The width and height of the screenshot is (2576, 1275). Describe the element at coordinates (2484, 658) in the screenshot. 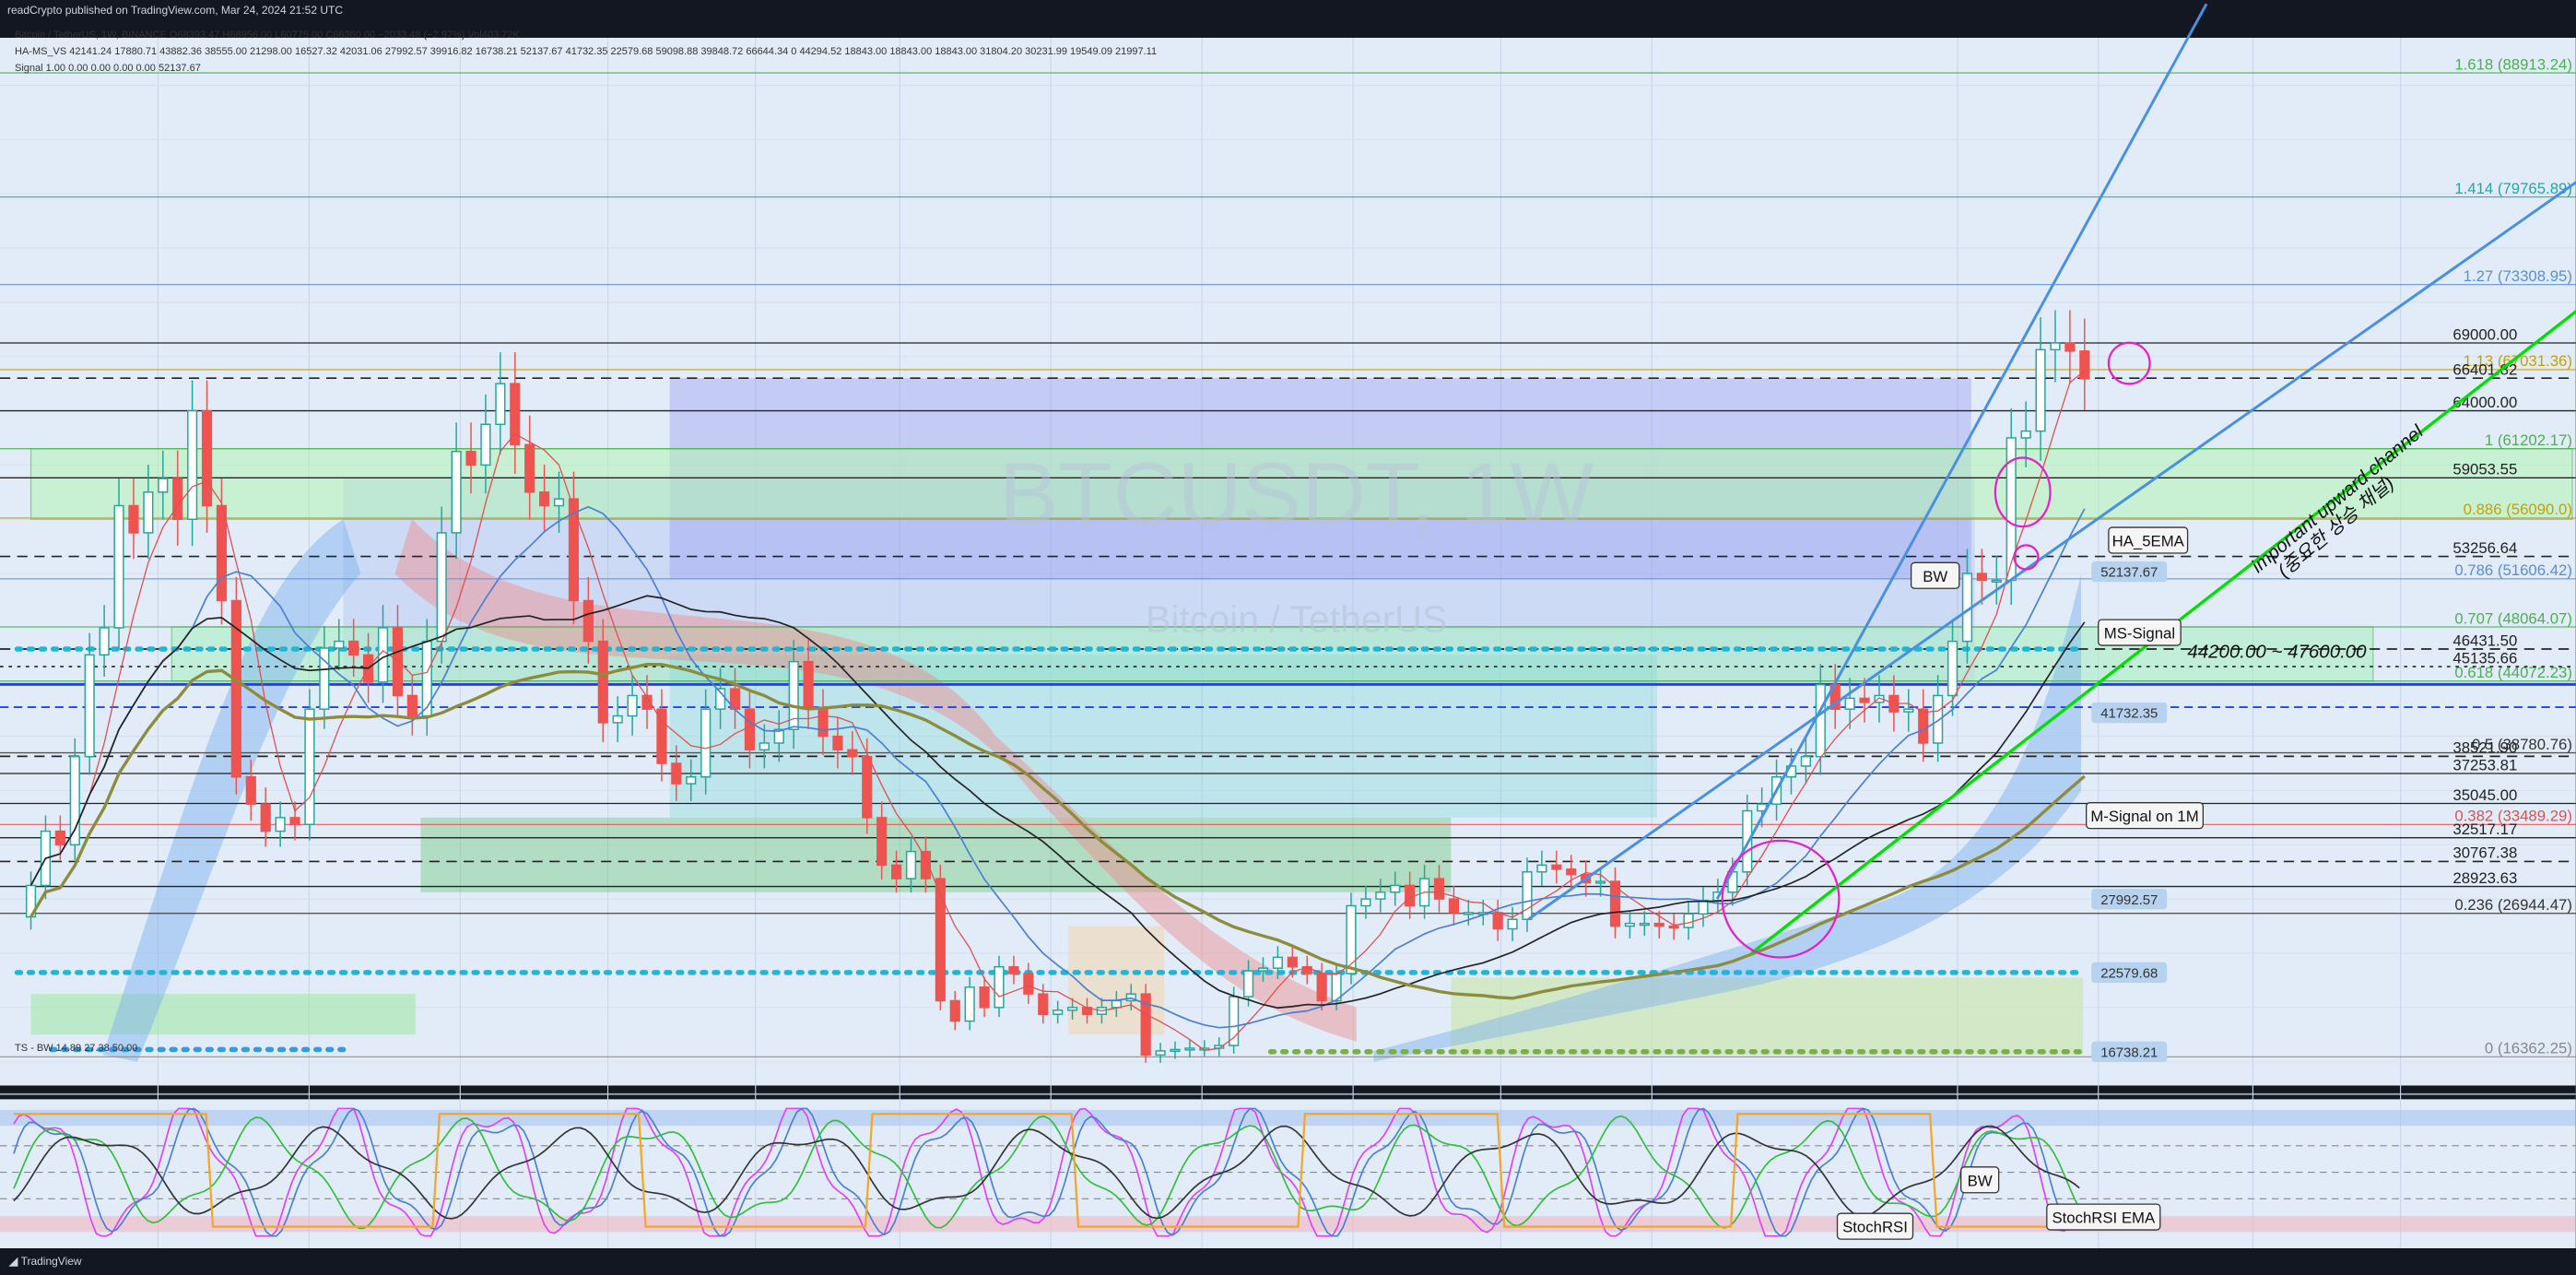

I see `level-line-label: 45135.66` at that location.